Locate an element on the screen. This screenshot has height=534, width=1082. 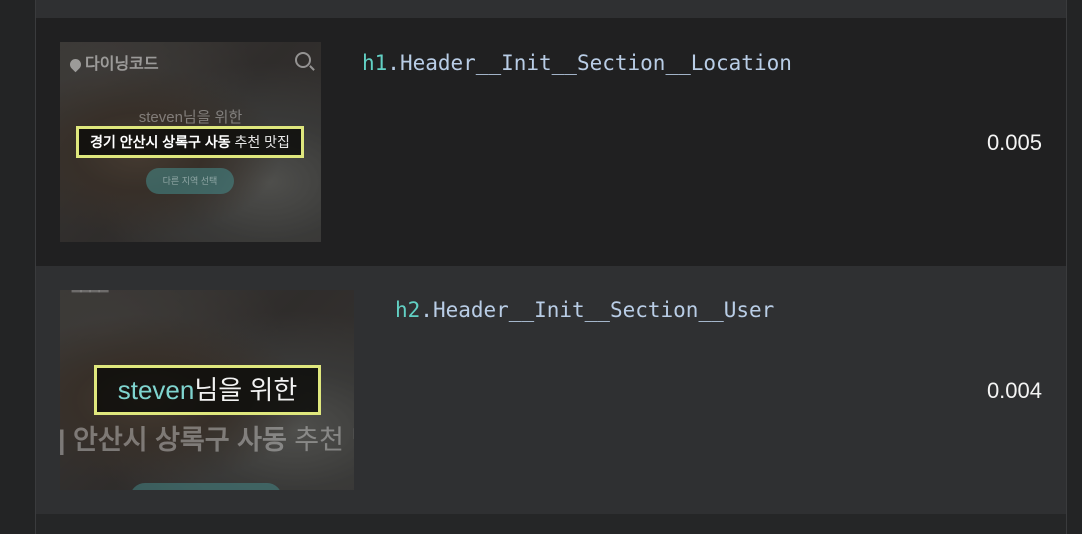
selector-tag: h2 is located at coordinates (408, 310).